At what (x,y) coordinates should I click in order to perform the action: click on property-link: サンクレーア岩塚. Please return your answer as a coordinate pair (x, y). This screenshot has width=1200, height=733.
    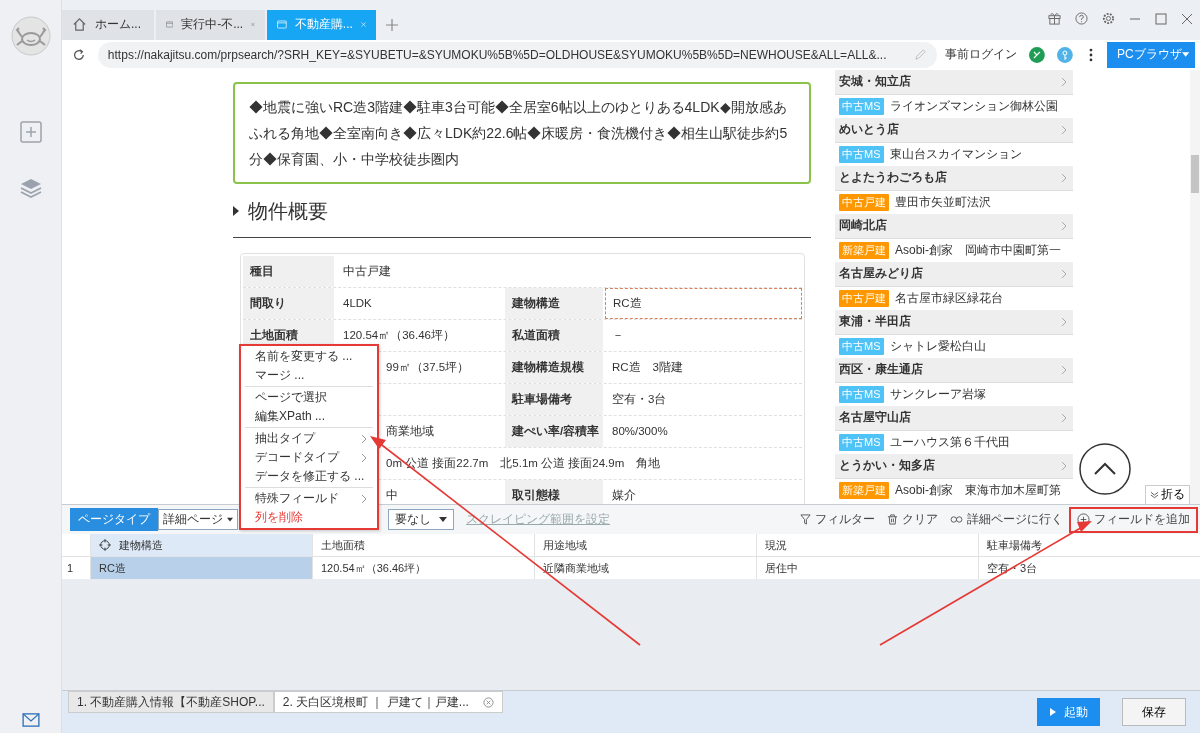
    Looking at the image, I should click on (937, 394).